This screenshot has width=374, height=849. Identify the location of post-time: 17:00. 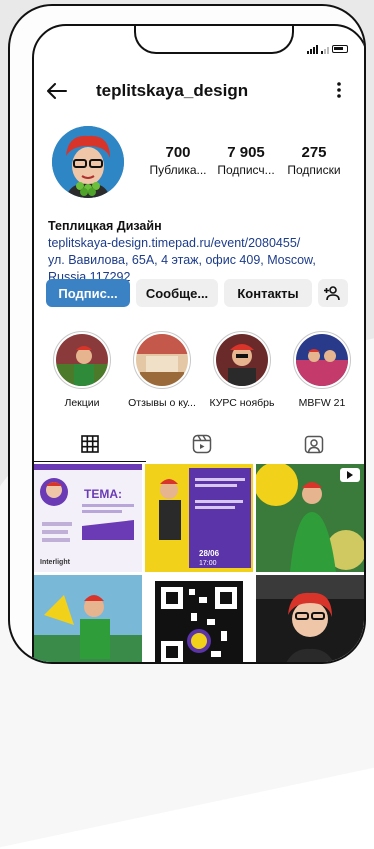
(208, 563).